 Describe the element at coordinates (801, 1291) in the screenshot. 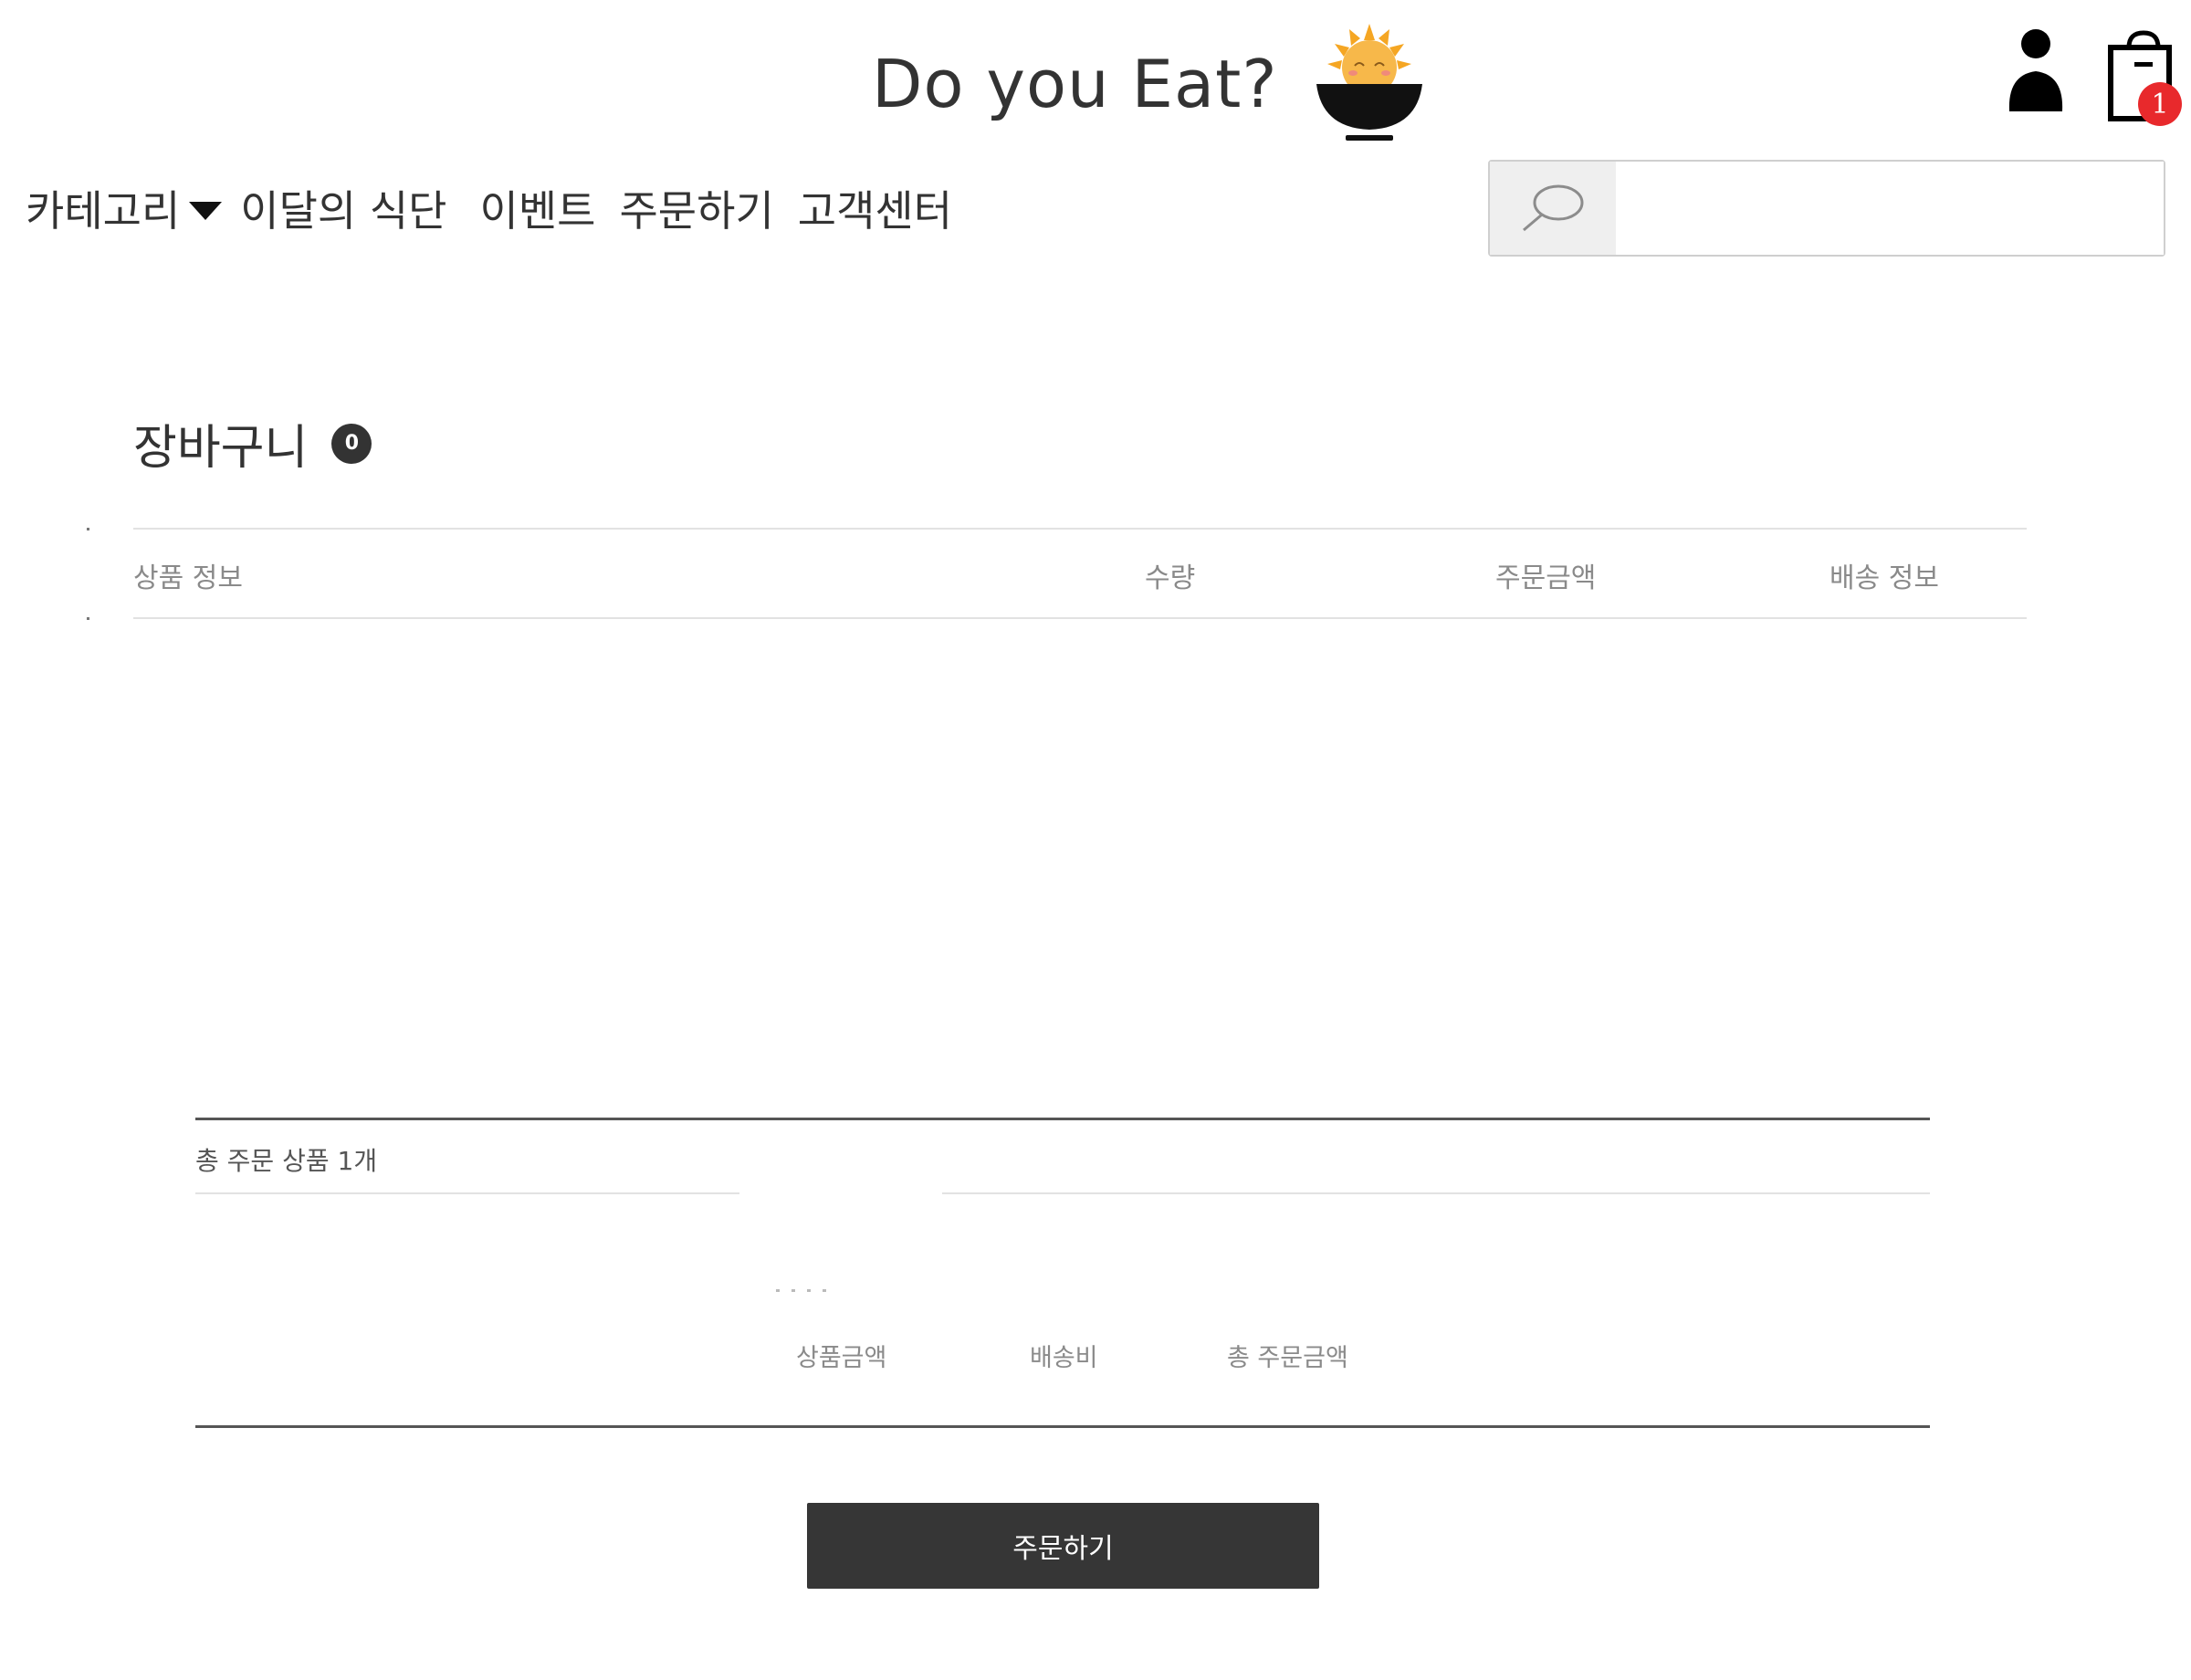

I see `loading-dots` at that location.